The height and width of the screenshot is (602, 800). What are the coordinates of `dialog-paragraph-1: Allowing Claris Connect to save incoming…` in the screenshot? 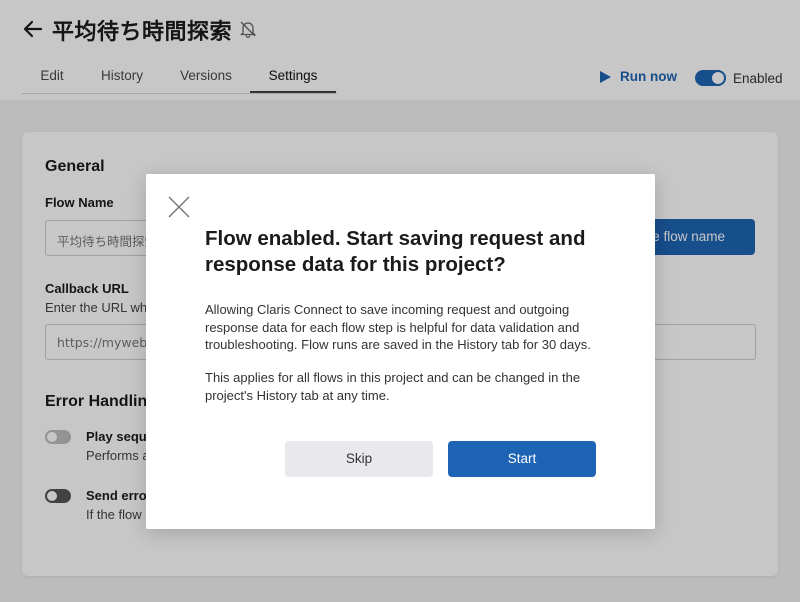 It's located at (398, 327).